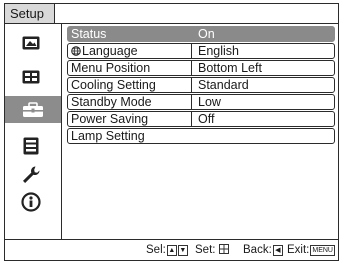  Describe the element at coordinates (30, 13) in the screenshot. I see `menu-title: Setup` at that location.